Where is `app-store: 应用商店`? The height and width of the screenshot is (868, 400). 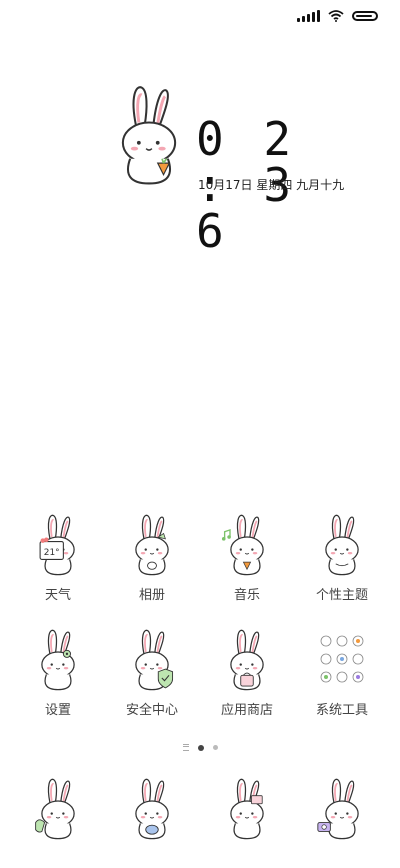 app-store: 应用商店 is located at coordinates (247, 673).